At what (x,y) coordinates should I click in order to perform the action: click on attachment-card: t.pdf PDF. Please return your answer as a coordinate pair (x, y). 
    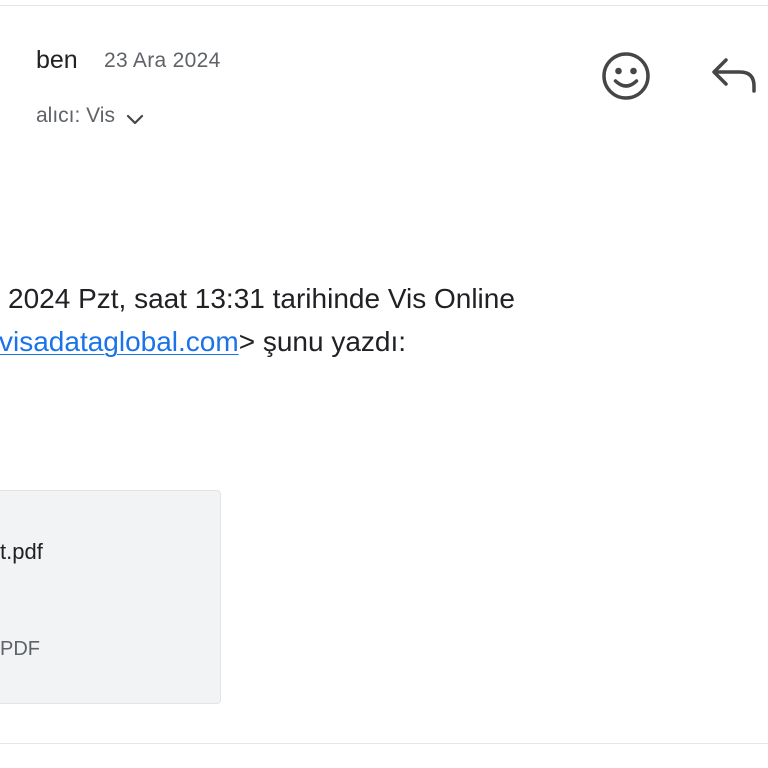
    Looking at the image, I should click on (110, 597).